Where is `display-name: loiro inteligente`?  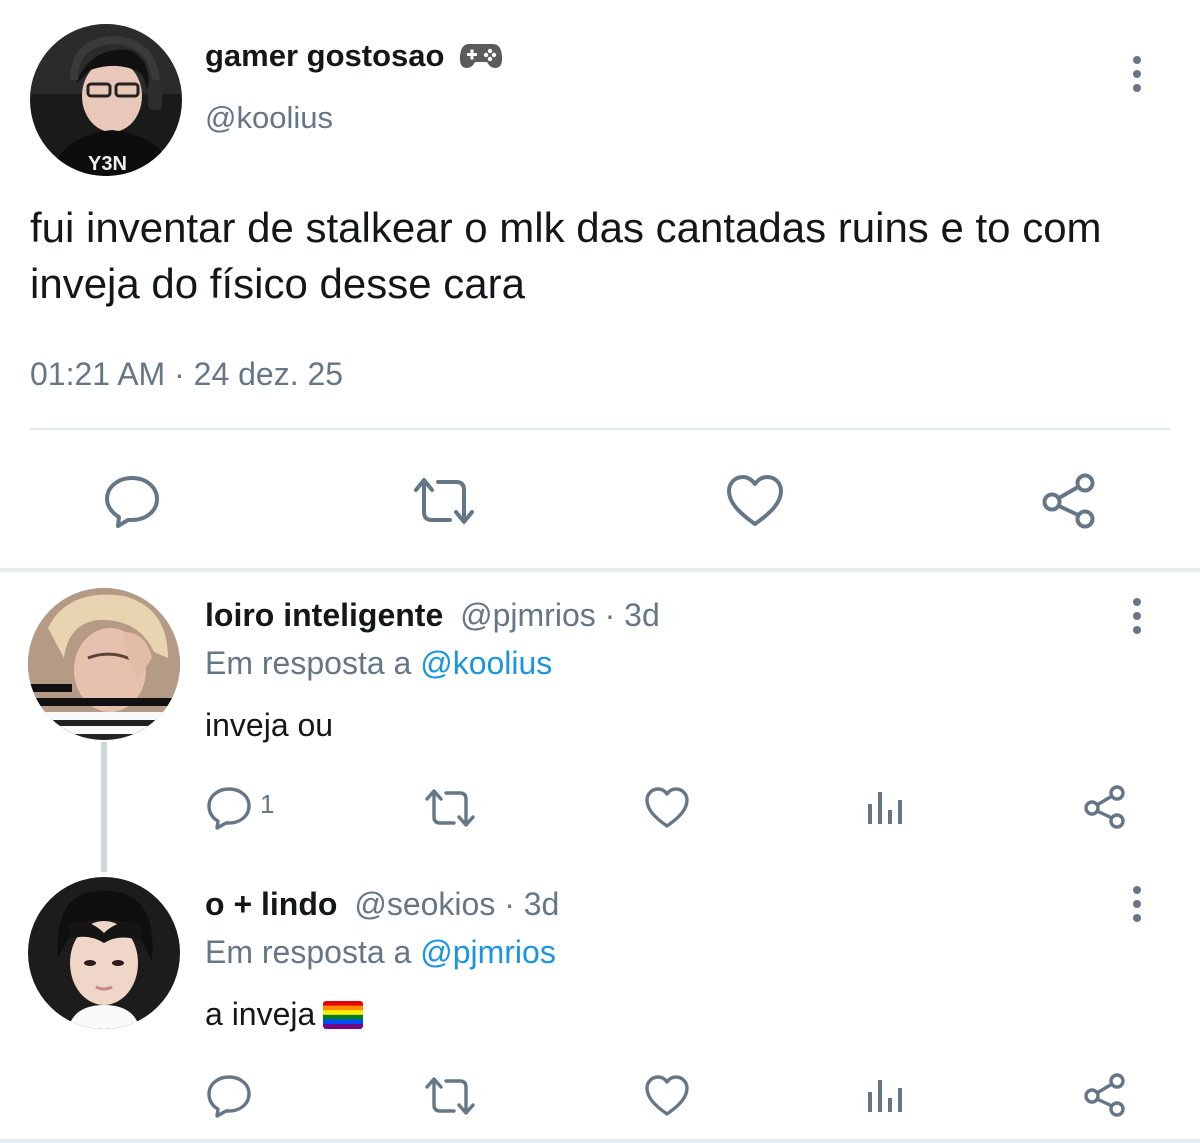
display-name: loiro inteligente is located at coordinates (324, 615).